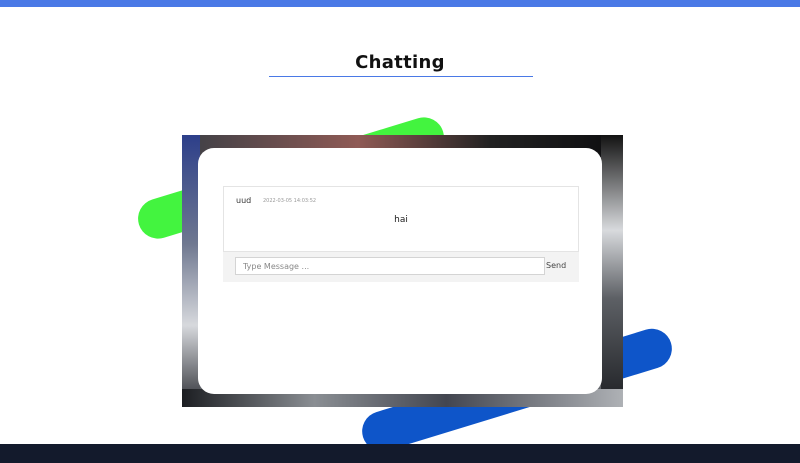 The height and width of the screenshot is (463, 800). I want to click on top-bar, so click(400, 3).